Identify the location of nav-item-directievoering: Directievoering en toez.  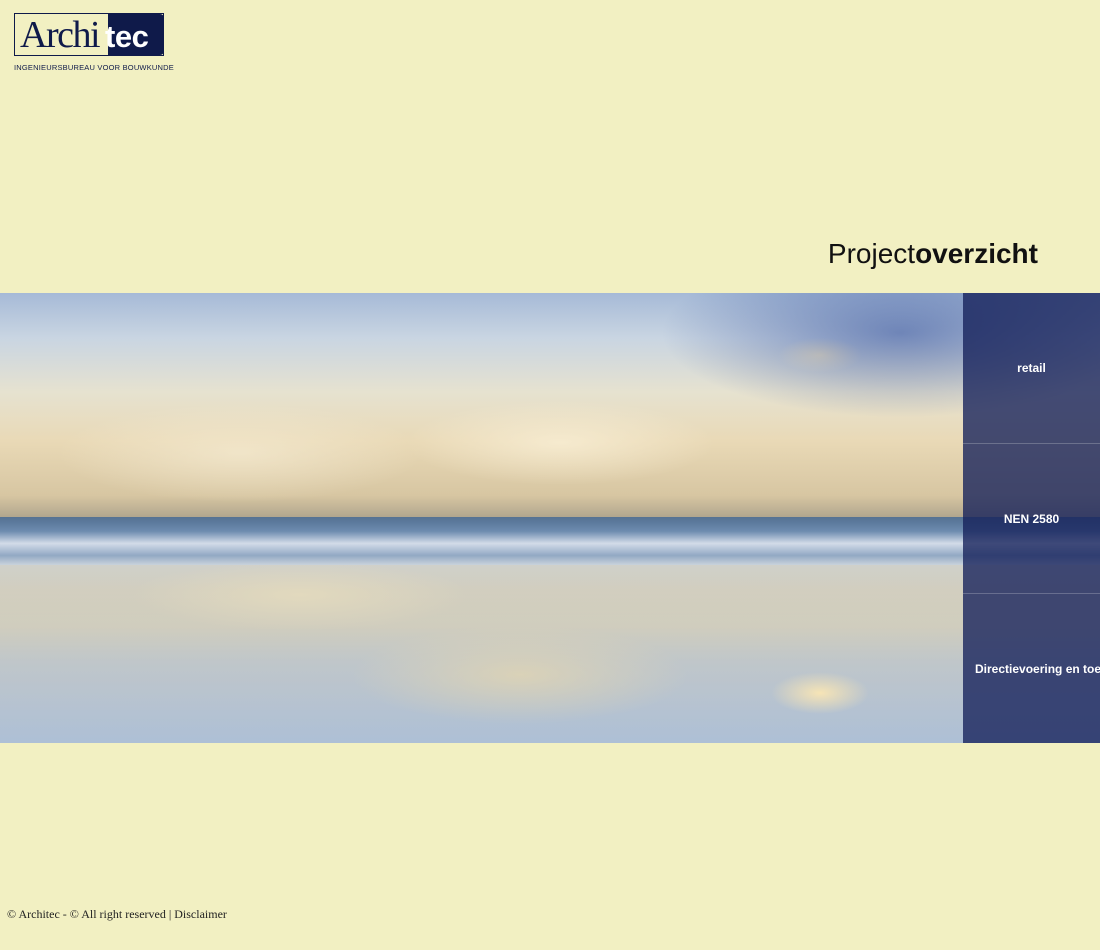
(1031, 668).